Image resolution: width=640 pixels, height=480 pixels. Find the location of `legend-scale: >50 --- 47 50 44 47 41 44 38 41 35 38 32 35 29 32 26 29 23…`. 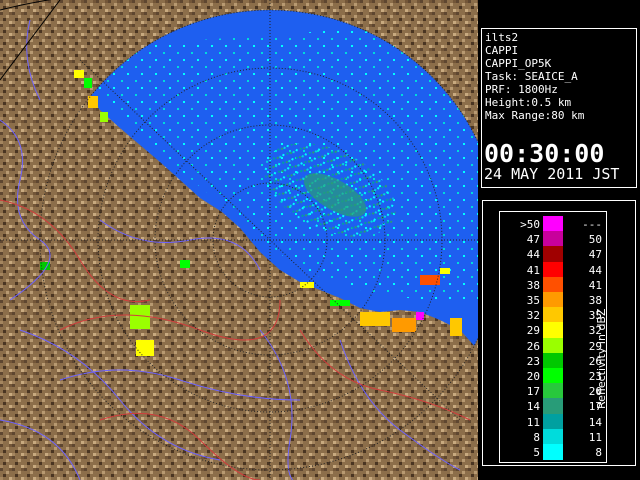

legend-scale: >50 --- 47 50 44 47 41 44 38 41 35 38 32 35 29 32 26 29 23… is located at coordinates (553, 337).